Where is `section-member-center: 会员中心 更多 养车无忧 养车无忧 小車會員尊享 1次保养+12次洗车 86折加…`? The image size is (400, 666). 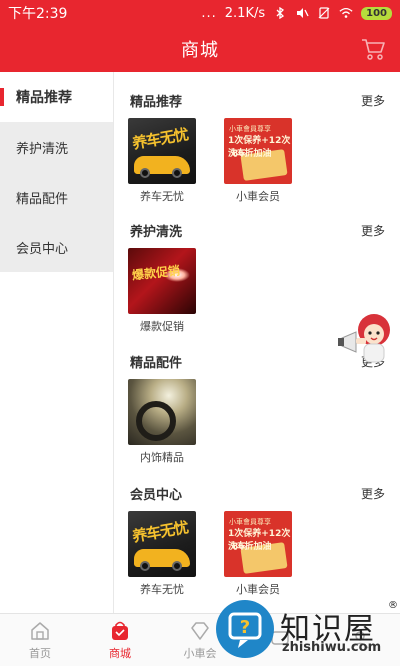 section-member-center: 会员中心 更多 养车无忧 养车无忧 小車會員尊享 1次保养+12次洗车 86折加… is located at coordinates (257, 540).